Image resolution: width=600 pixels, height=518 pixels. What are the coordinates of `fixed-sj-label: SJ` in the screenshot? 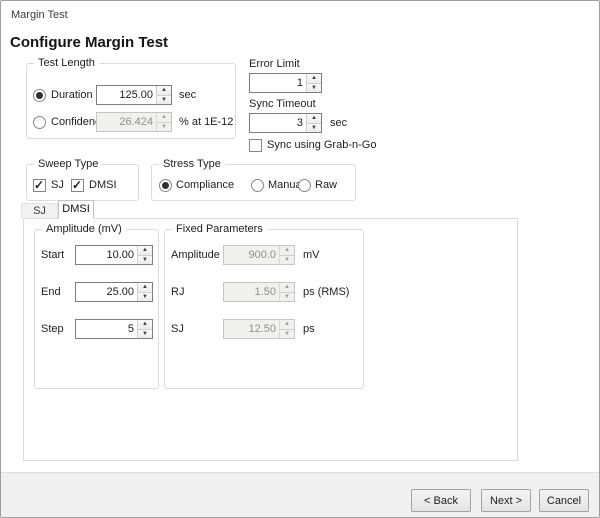 It's located at (177, 329).